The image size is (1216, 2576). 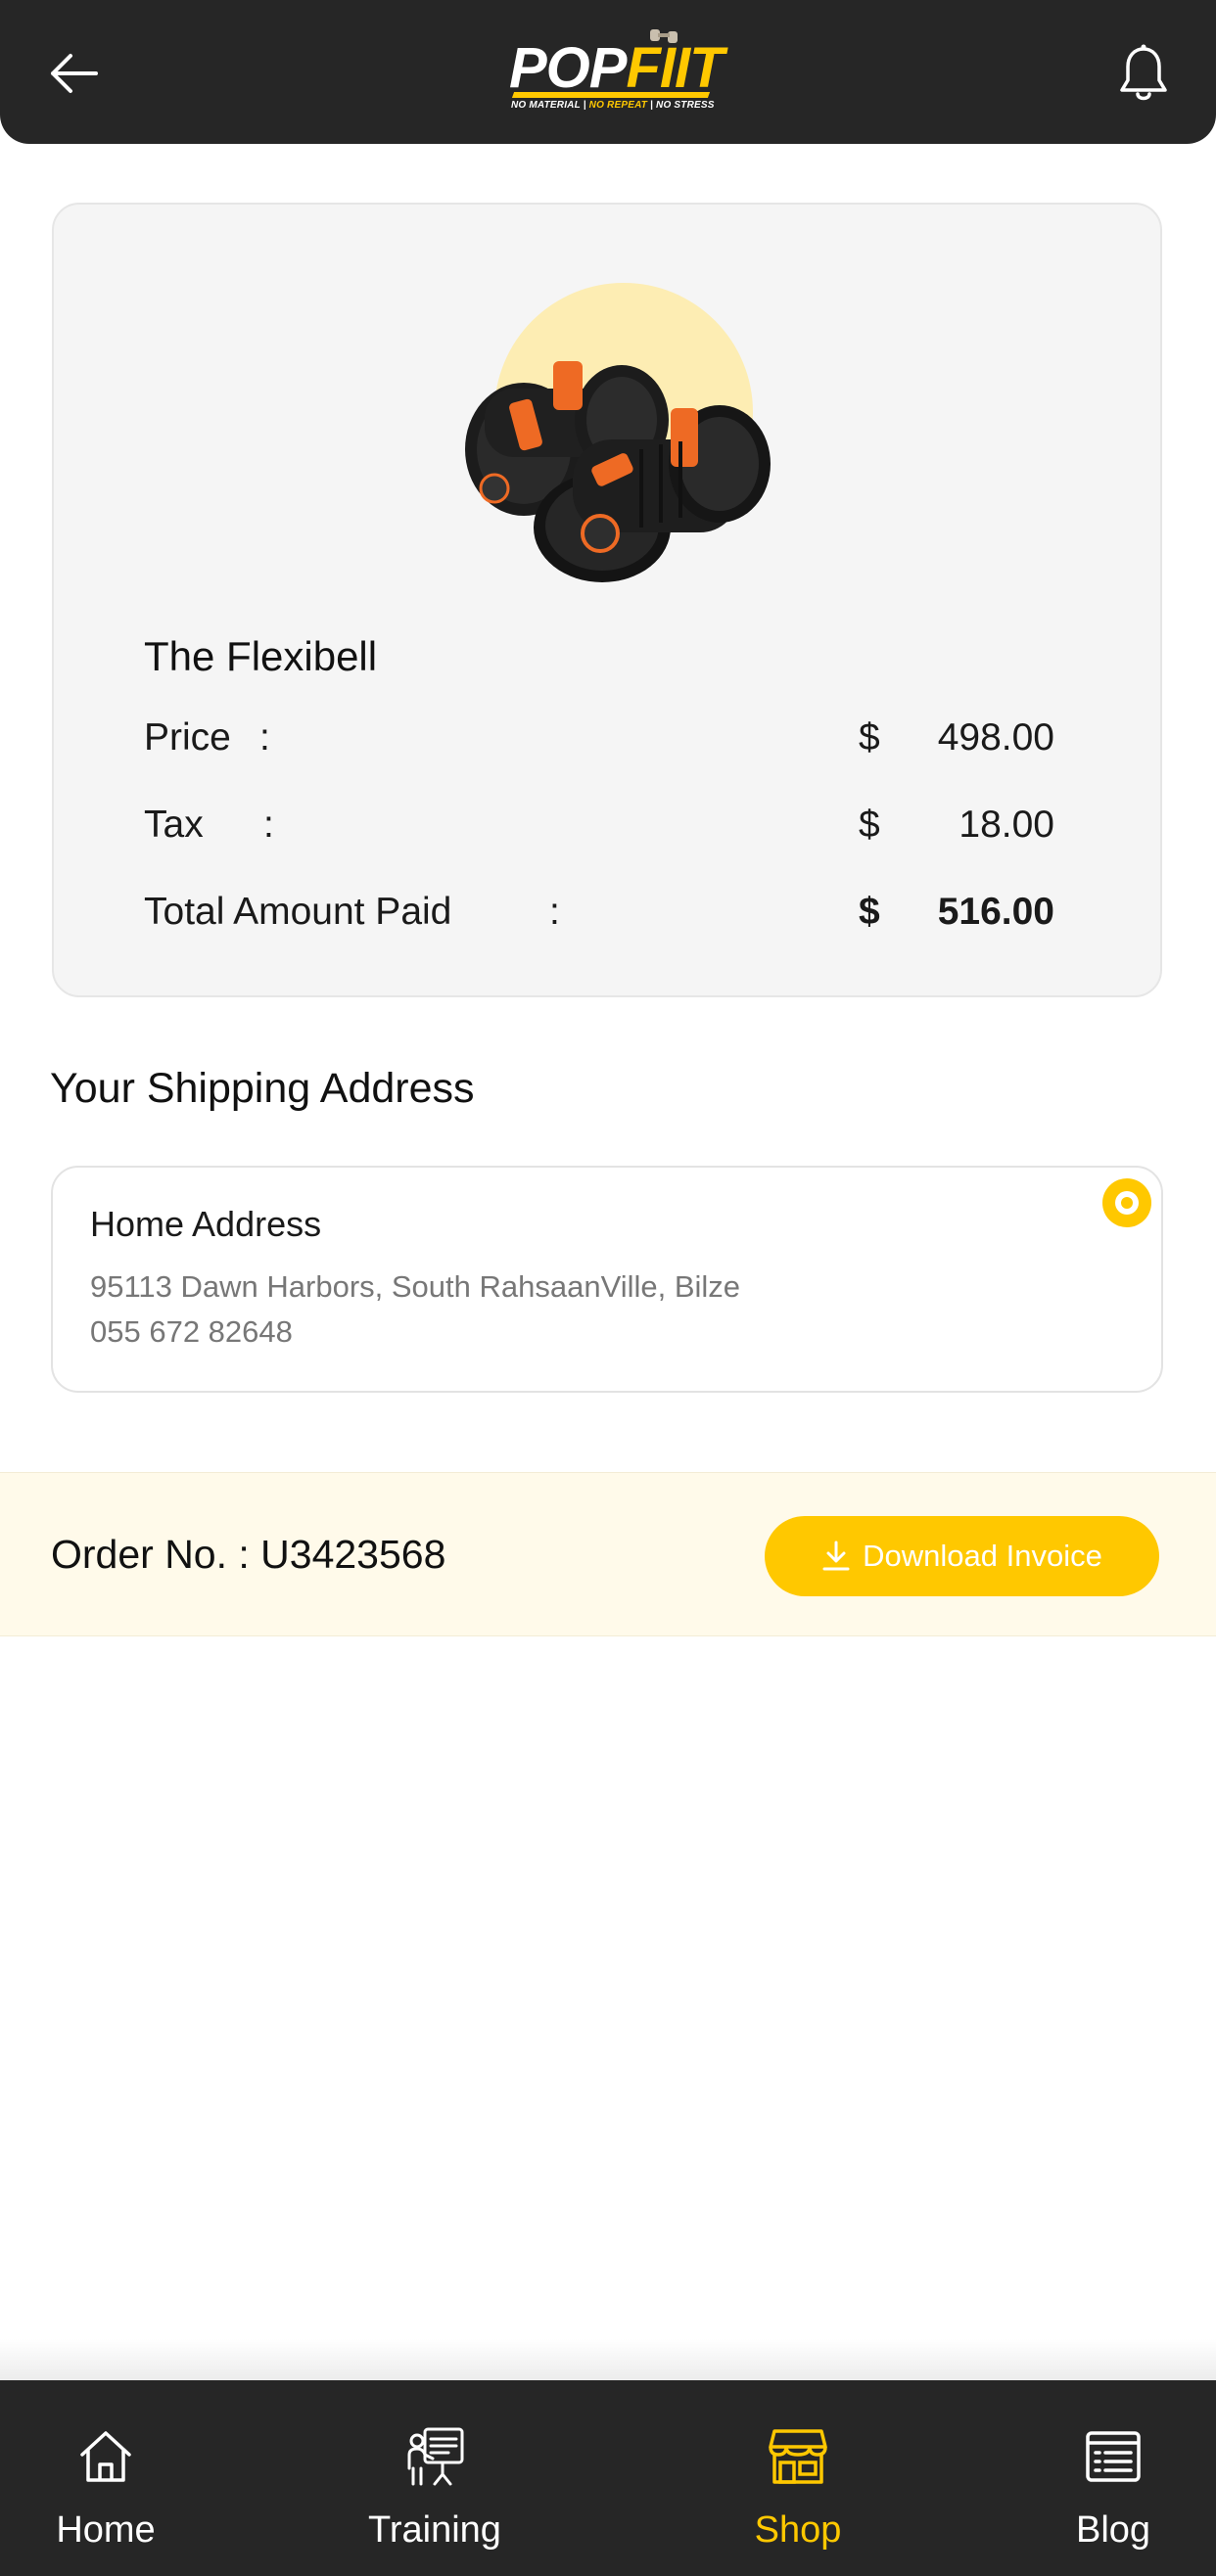 I want to click on arrow-left-icon, so click(x=74, y=73).